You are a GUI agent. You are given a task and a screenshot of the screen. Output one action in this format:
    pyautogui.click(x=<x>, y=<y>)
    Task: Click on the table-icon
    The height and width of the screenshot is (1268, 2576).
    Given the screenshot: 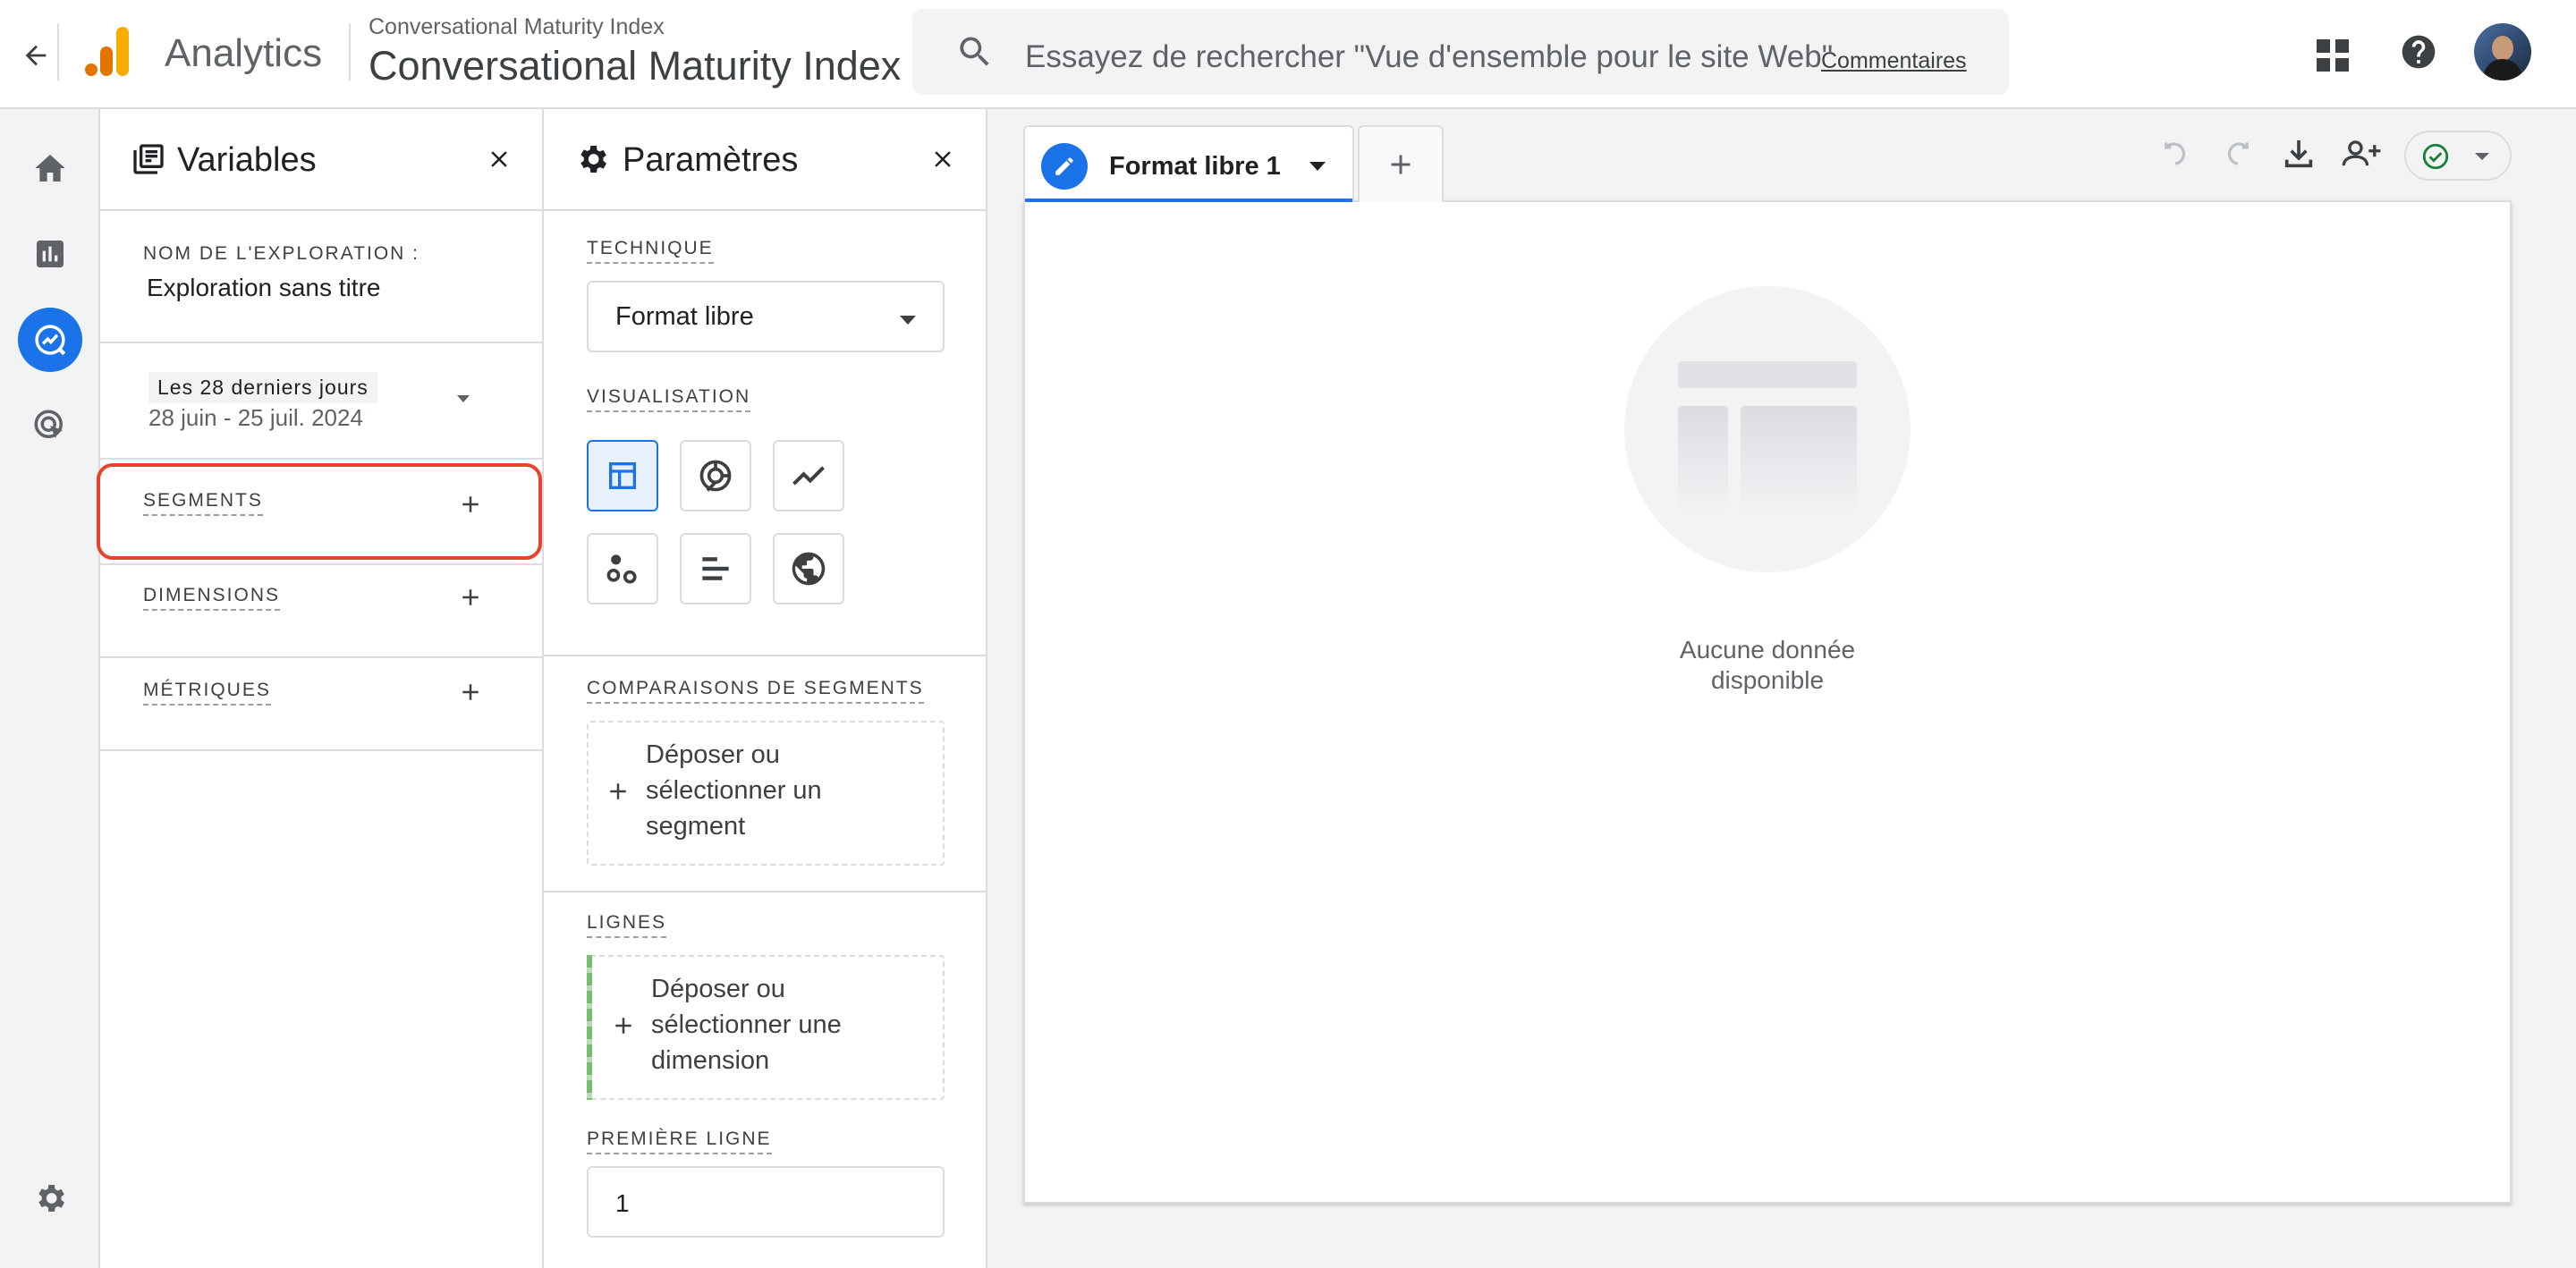 What is the action you would take?
    pyautogui.click(x=622, y=475)
    